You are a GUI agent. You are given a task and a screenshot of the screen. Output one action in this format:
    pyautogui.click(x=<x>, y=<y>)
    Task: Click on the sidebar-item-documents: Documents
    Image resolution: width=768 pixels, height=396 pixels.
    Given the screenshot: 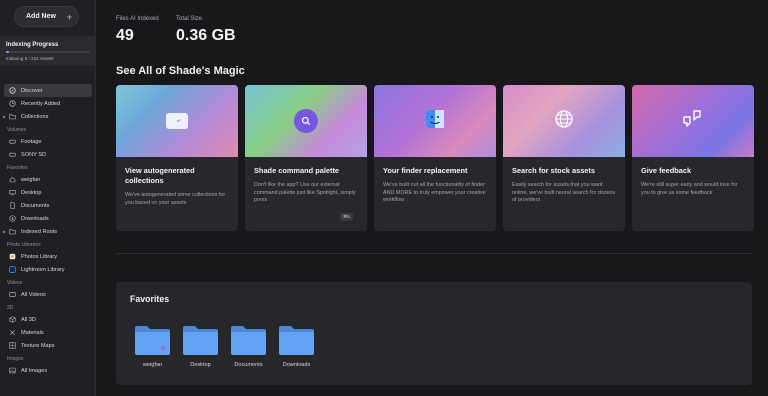 What is the action you would take?
    pyautogui.click(x=47, y=205)
    